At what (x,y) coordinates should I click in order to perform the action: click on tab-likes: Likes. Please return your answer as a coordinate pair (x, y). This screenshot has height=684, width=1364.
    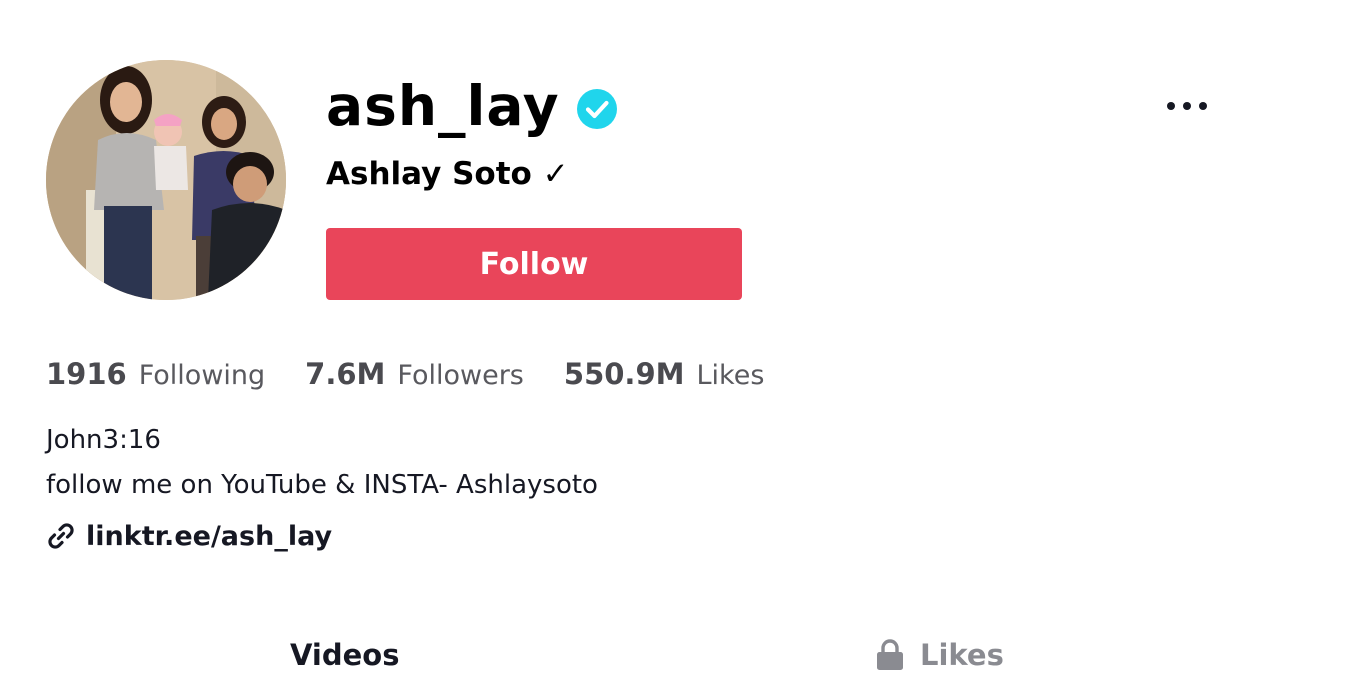
    Looking at the image, I should click on (939, 655).